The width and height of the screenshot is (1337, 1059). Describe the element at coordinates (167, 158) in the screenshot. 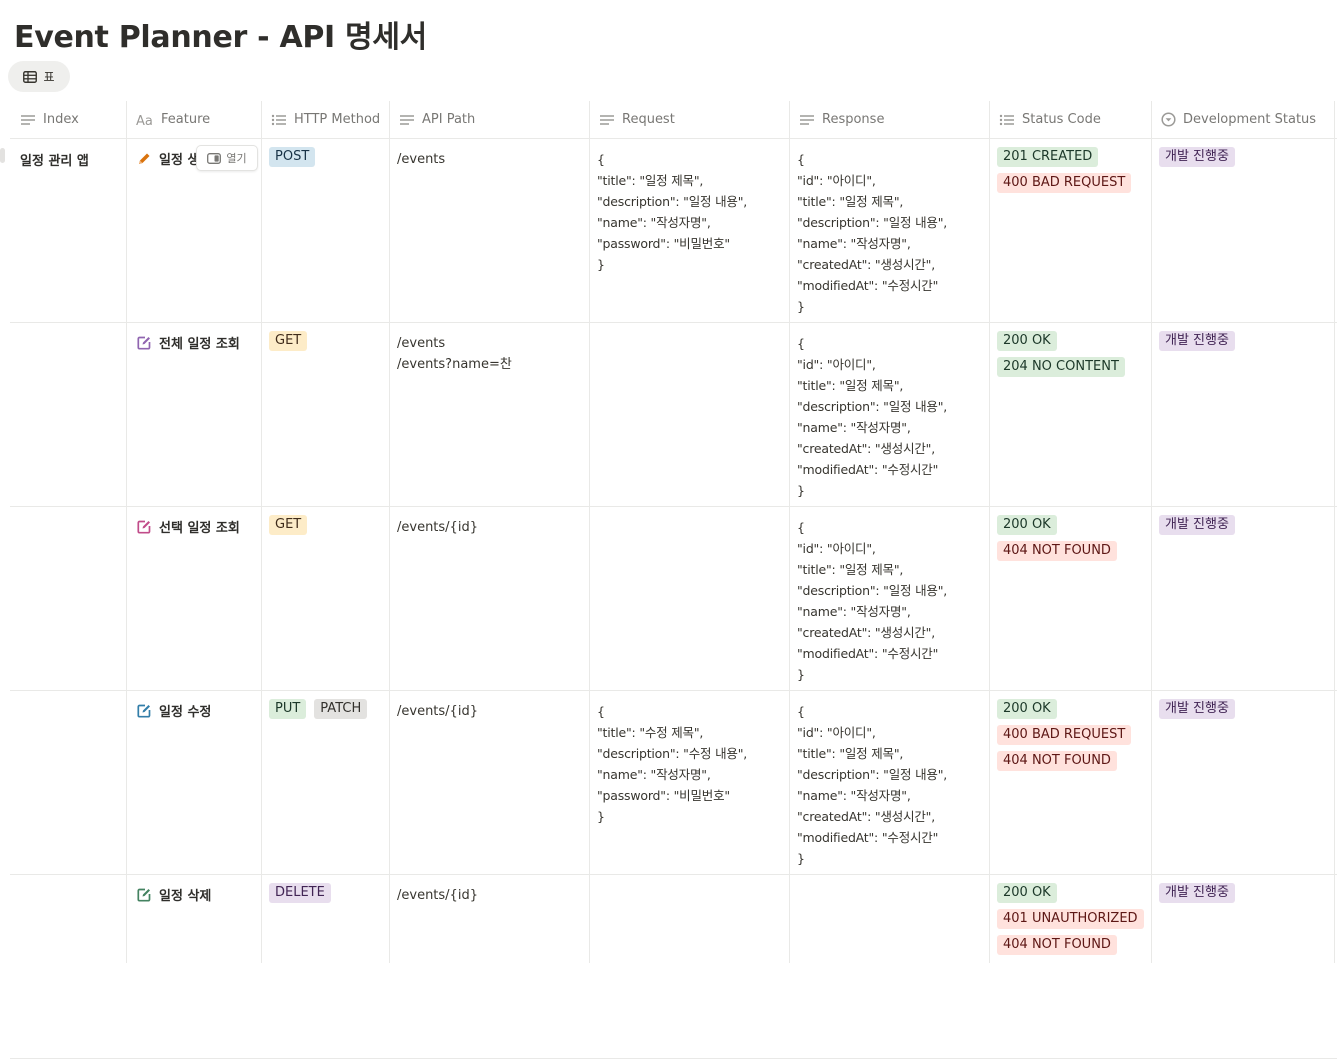

I see `feature-title: 일정 생` at that location.